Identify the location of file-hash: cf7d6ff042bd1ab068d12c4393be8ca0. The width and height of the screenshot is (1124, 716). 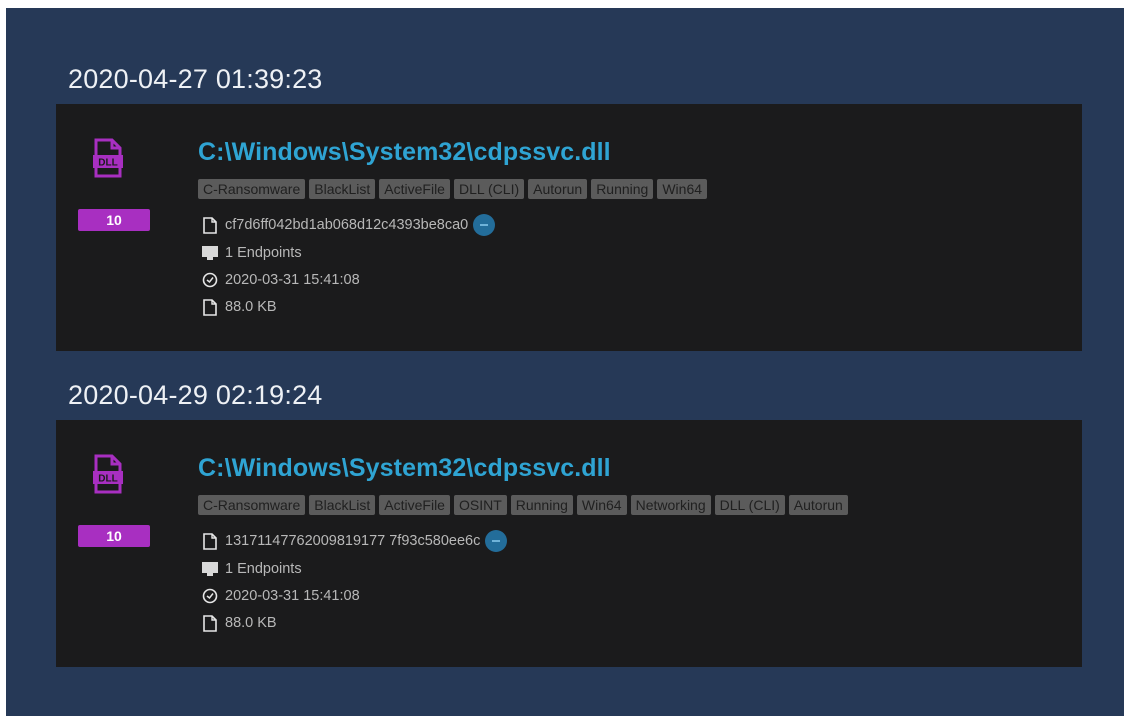
(347, 225).